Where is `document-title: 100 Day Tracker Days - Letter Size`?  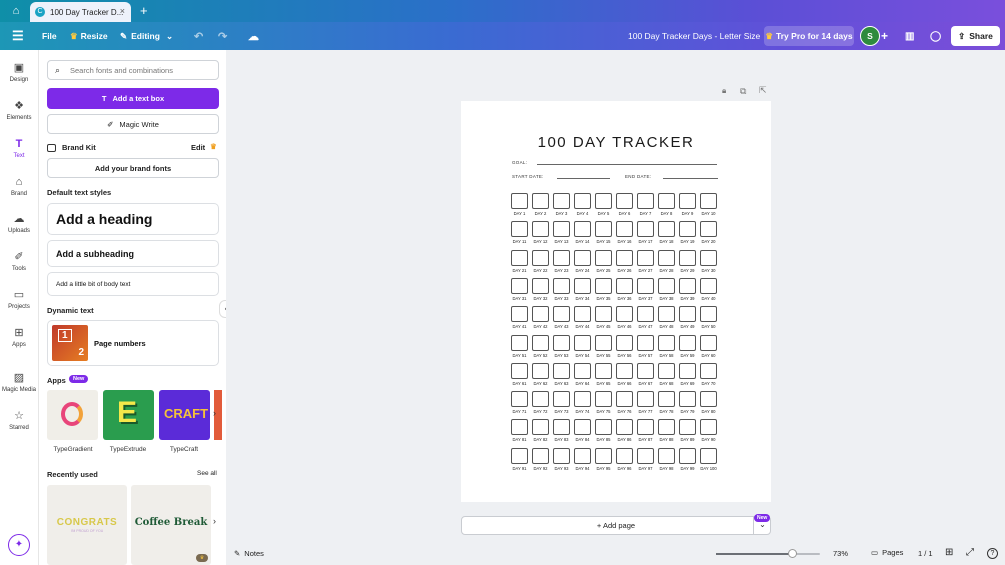
document-title: 100 Day Tracker Days - Letter Size is located at coordinates (694, 36).